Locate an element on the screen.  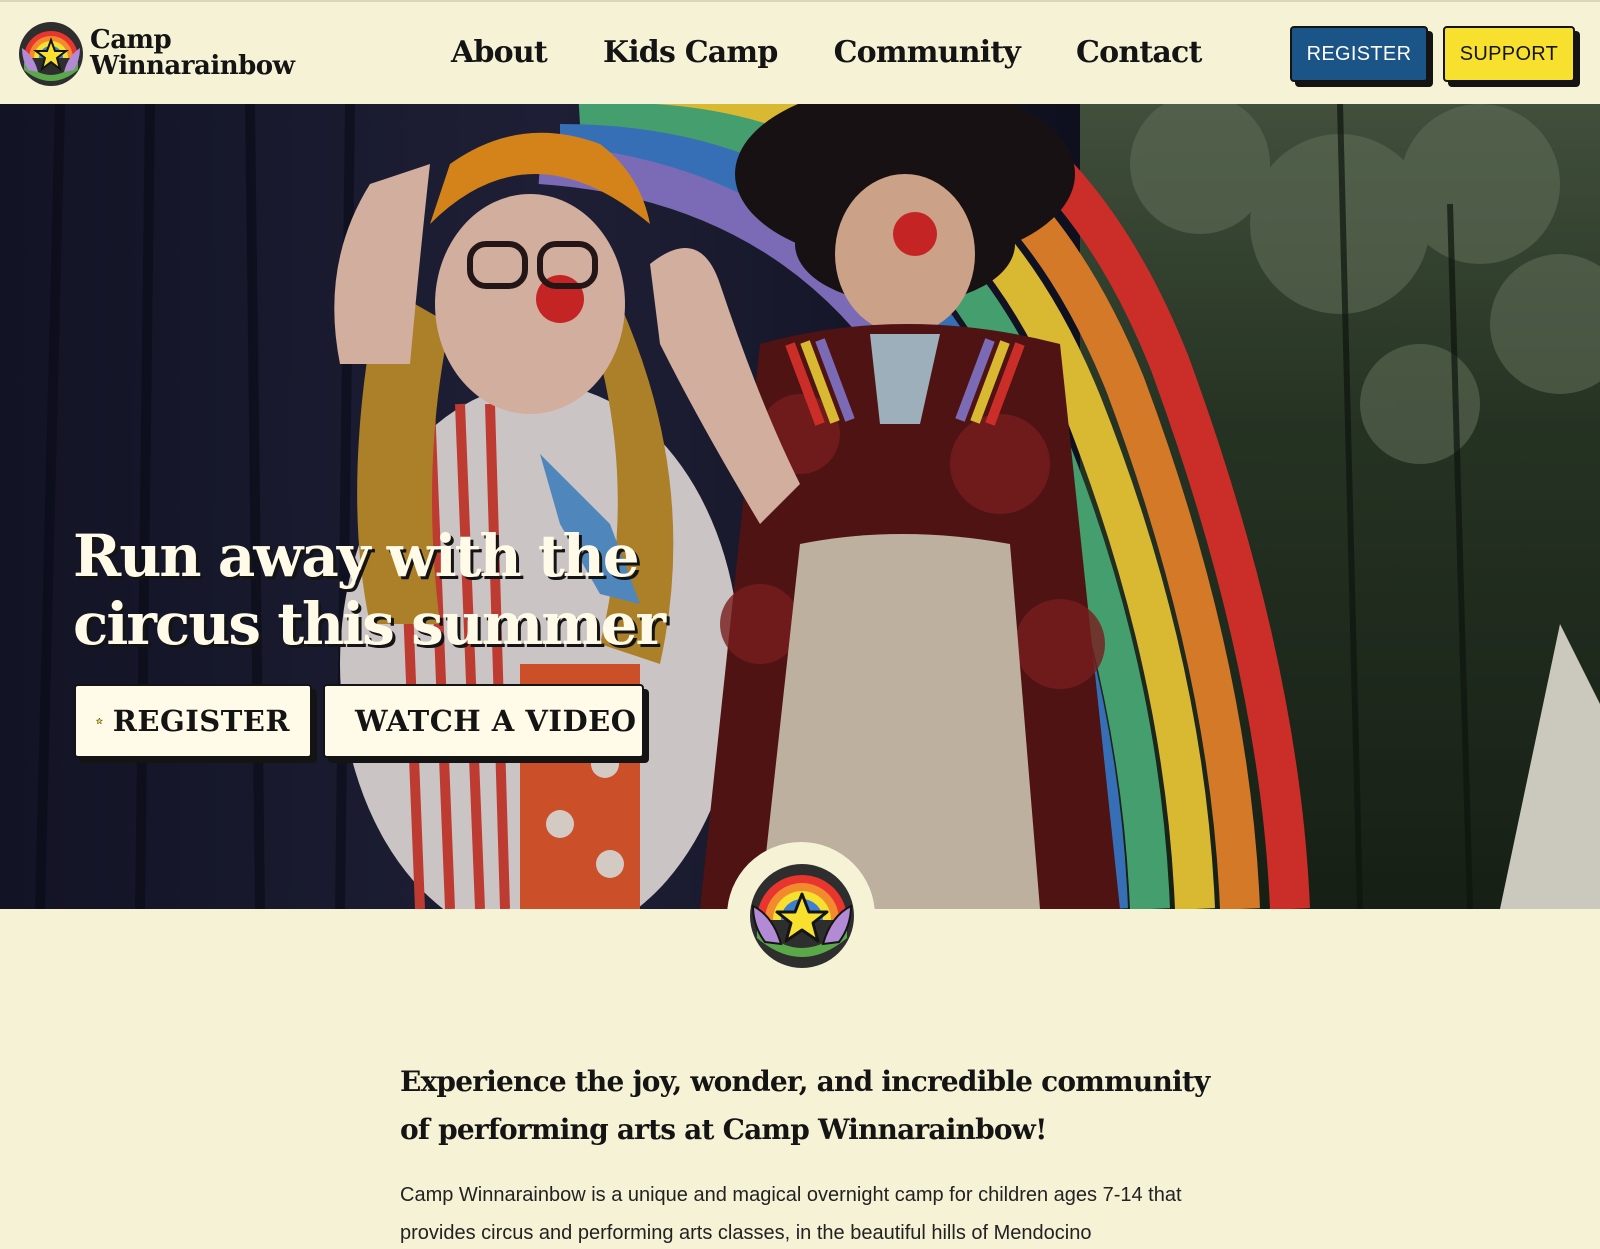
rainbow-star-logo-icon is located at coordinates (51, 54).